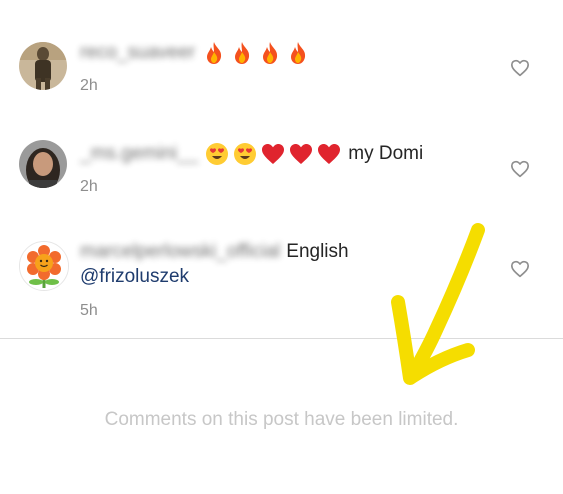  I want to click on fire-emoji-row, so click(256, 53).